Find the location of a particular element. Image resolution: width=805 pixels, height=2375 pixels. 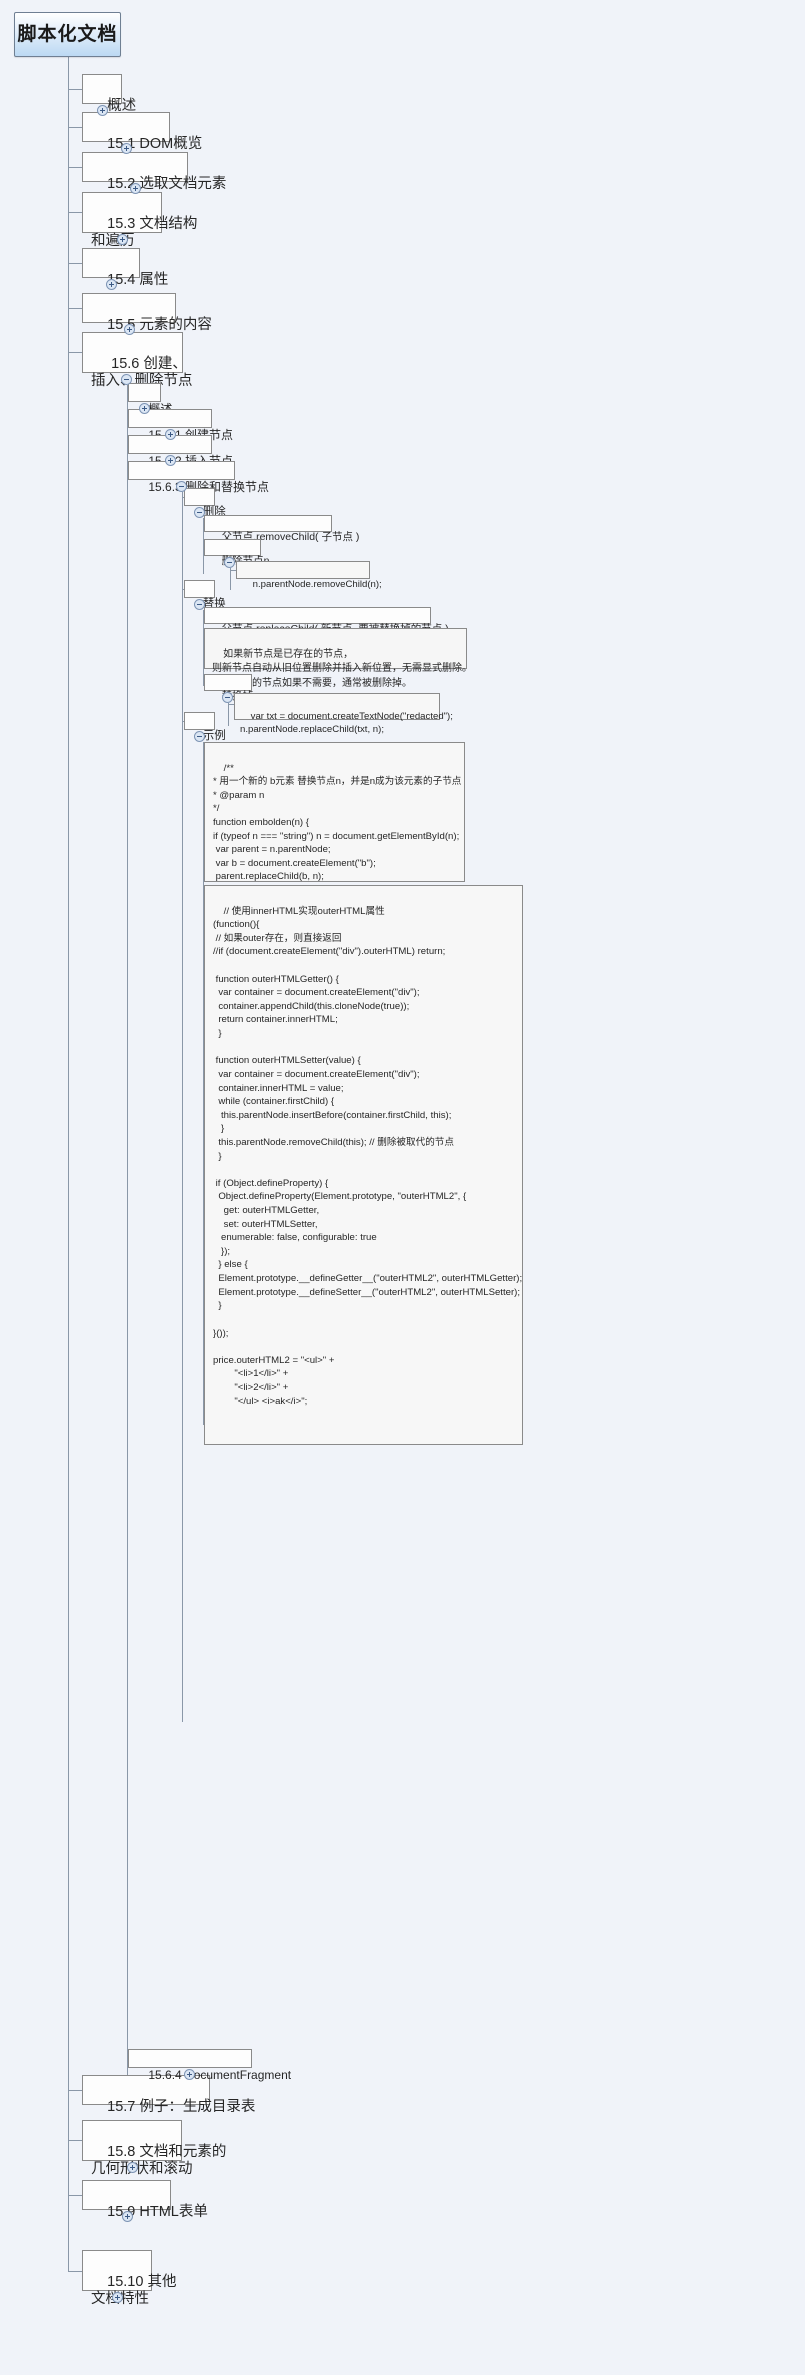

node-removechild-signature: 父节点.removeChild( 子节点 ) is located at coordinates (281, 529).